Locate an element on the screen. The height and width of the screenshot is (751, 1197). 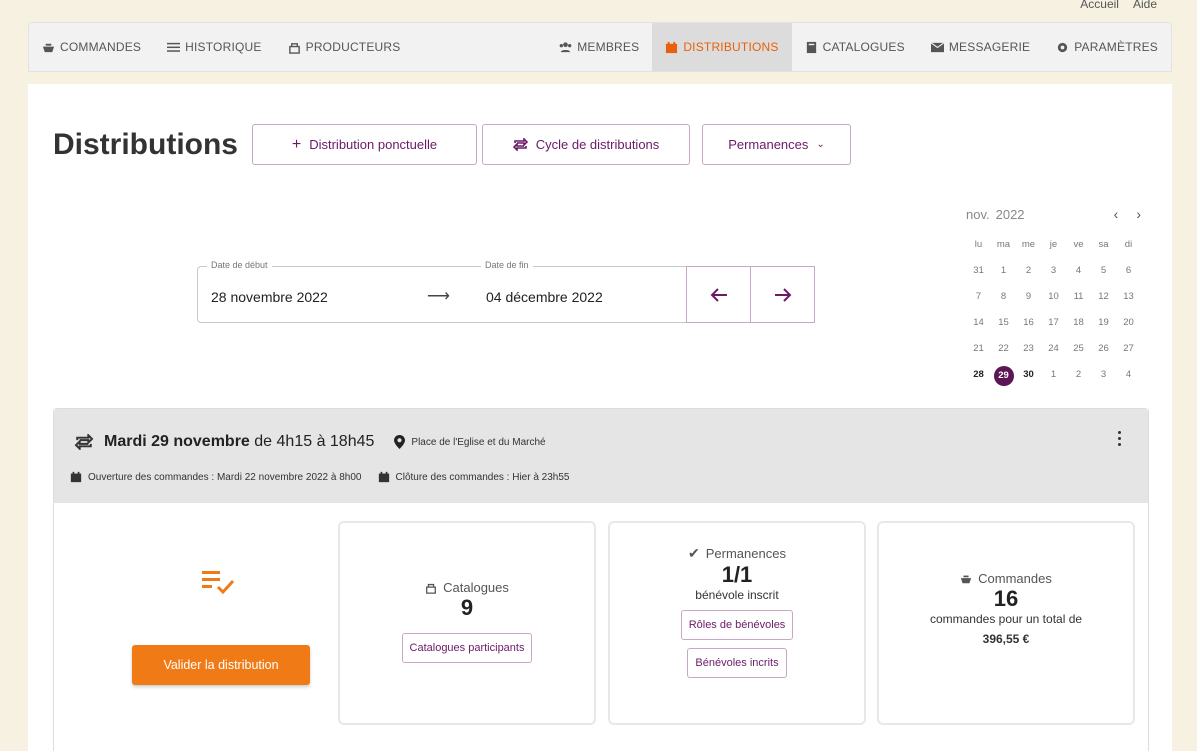
calendar-day: 31 is located at coordinates (978, 271).